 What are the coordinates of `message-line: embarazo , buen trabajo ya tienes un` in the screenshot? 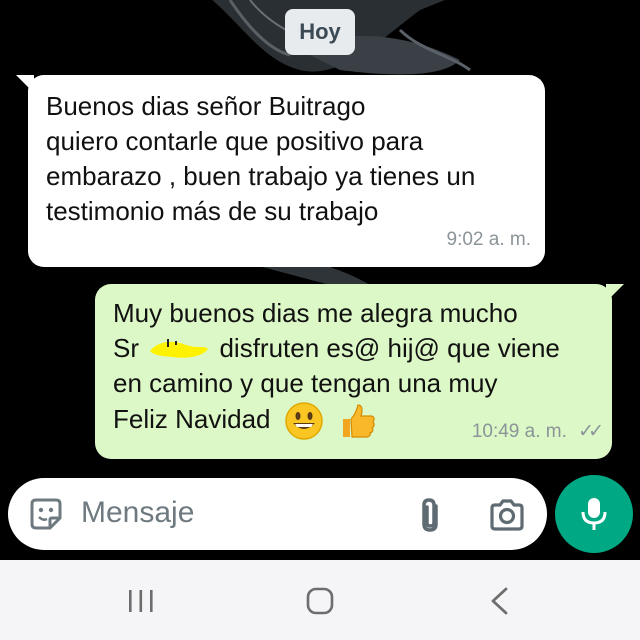 It's located at (261, 176).